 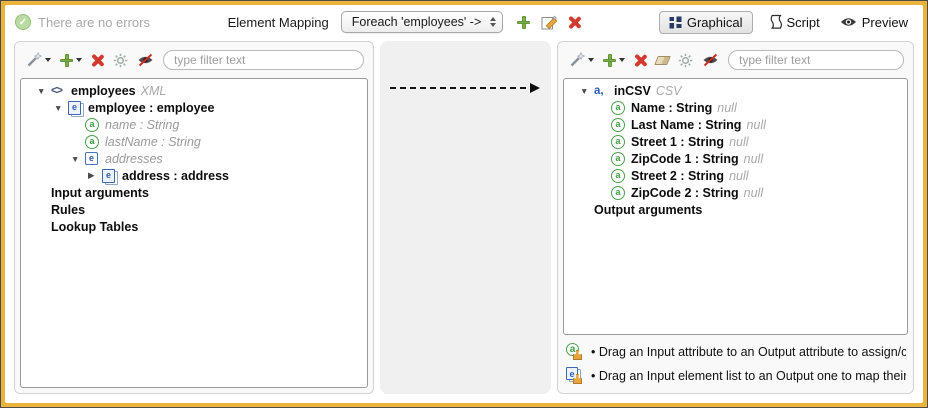 What do you see at coordinates (735, 141) in the screenshot?
I see `tree-row: Street 1 : String null` at bounding box center [735, 141].